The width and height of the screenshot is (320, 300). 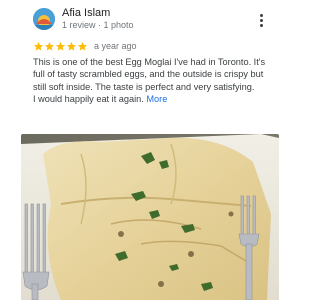 What do you see at coordinates (98, 25) in the screenshot?
I see `author-meta: 1 review · 1 photo` at bounding box center [98, 25].